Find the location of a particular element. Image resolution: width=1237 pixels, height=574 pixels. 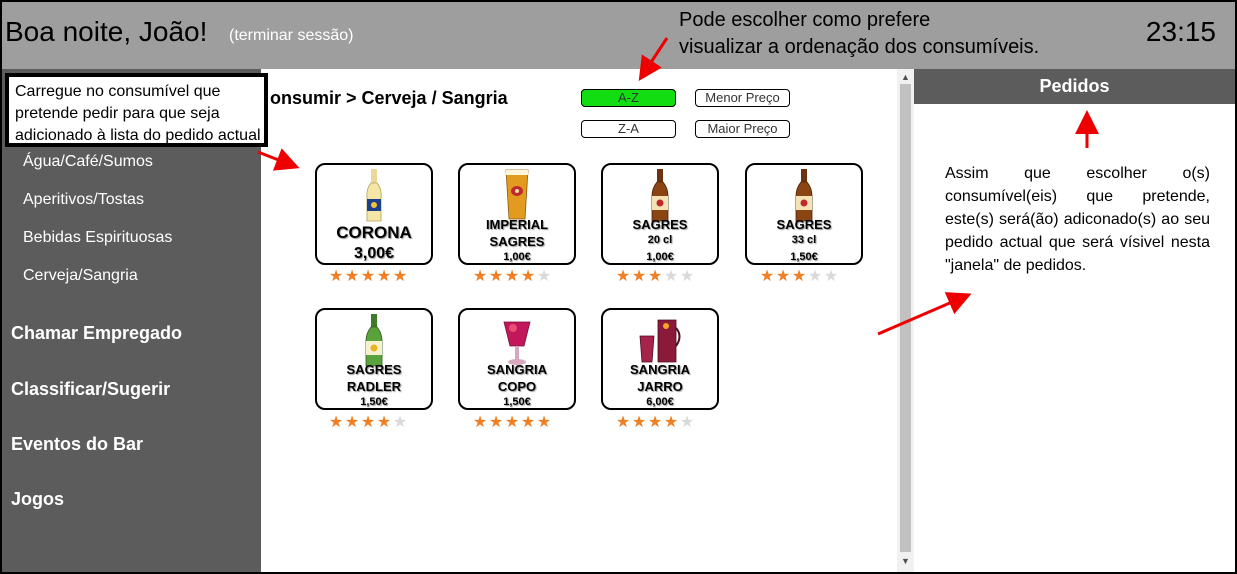

product-card-imperial-sagres: IMPERIAL SAGRES 1,00€ is located at coordinates (517, 214).